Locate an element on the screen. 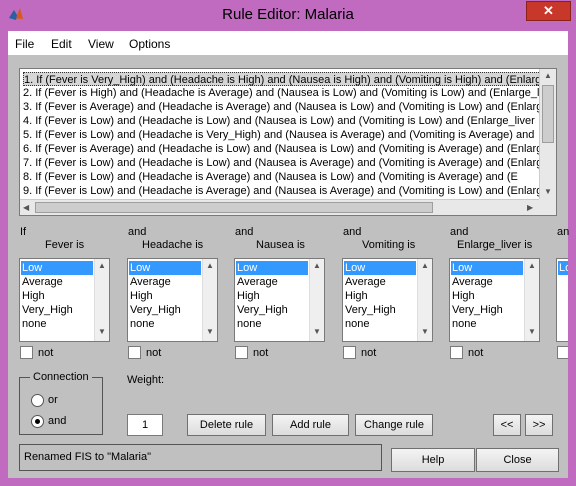 The width and height of the screenshot is (576, 486). headache-not-checkbox is located at coordinates (134, 352).